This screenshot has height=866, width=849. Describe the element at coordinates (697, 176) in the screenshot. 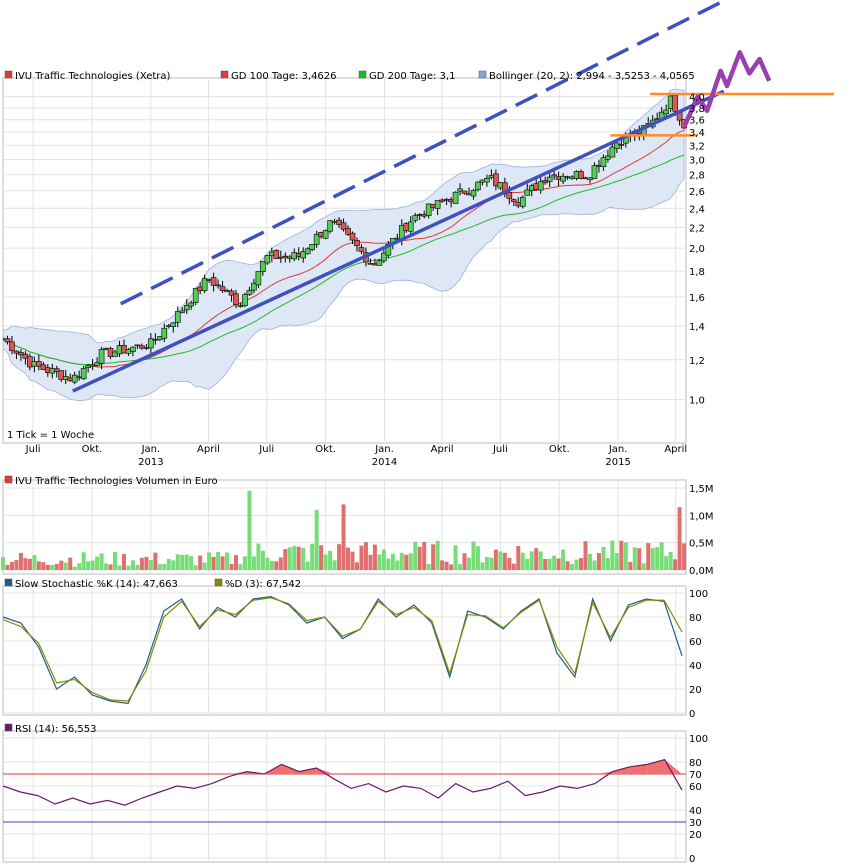

I see `price-y-tick-label: 2,8` at that location.